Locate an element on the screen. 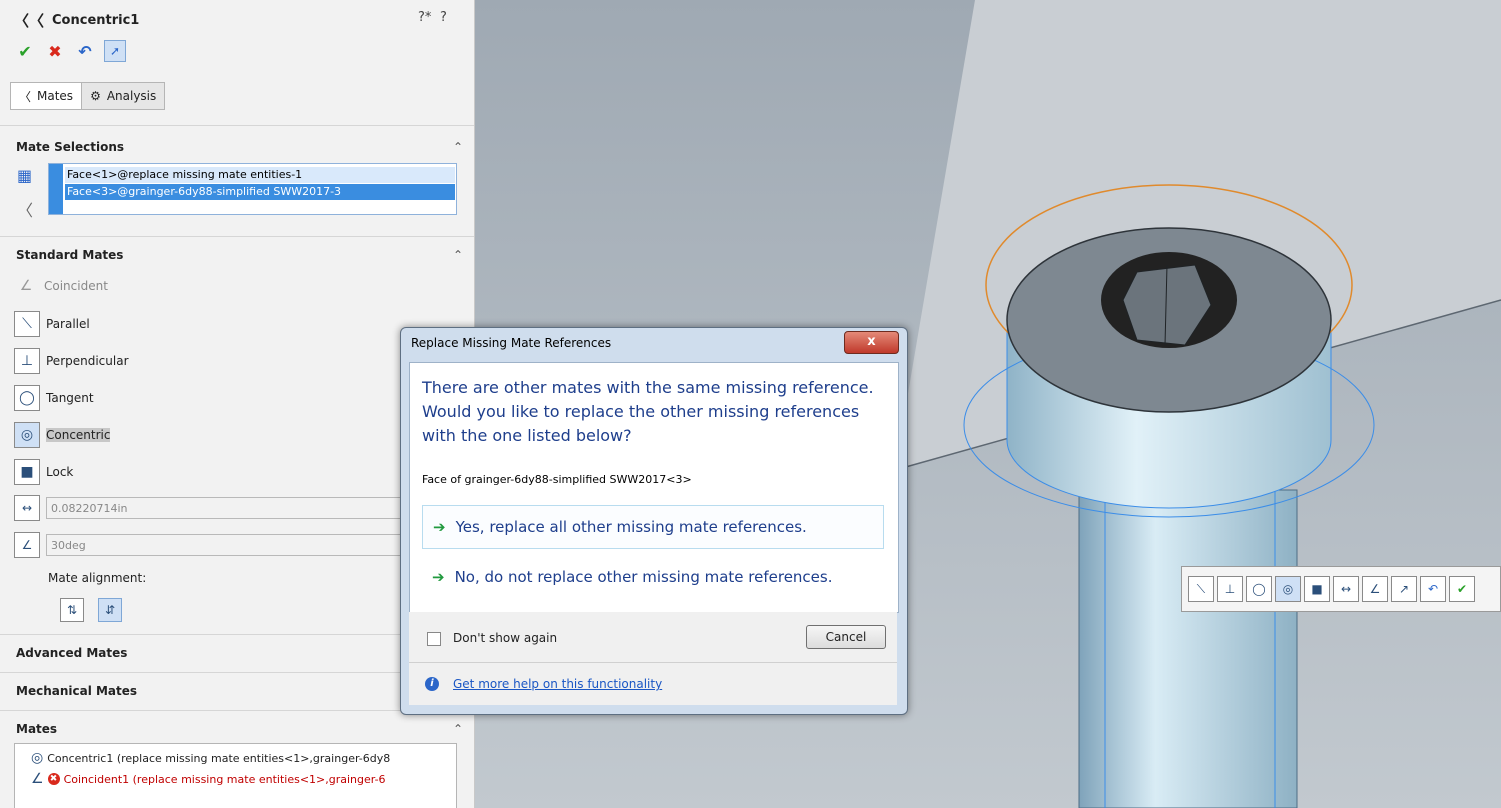  mate-concentric: ◎ Concentric is located at coordinates (62, 435).